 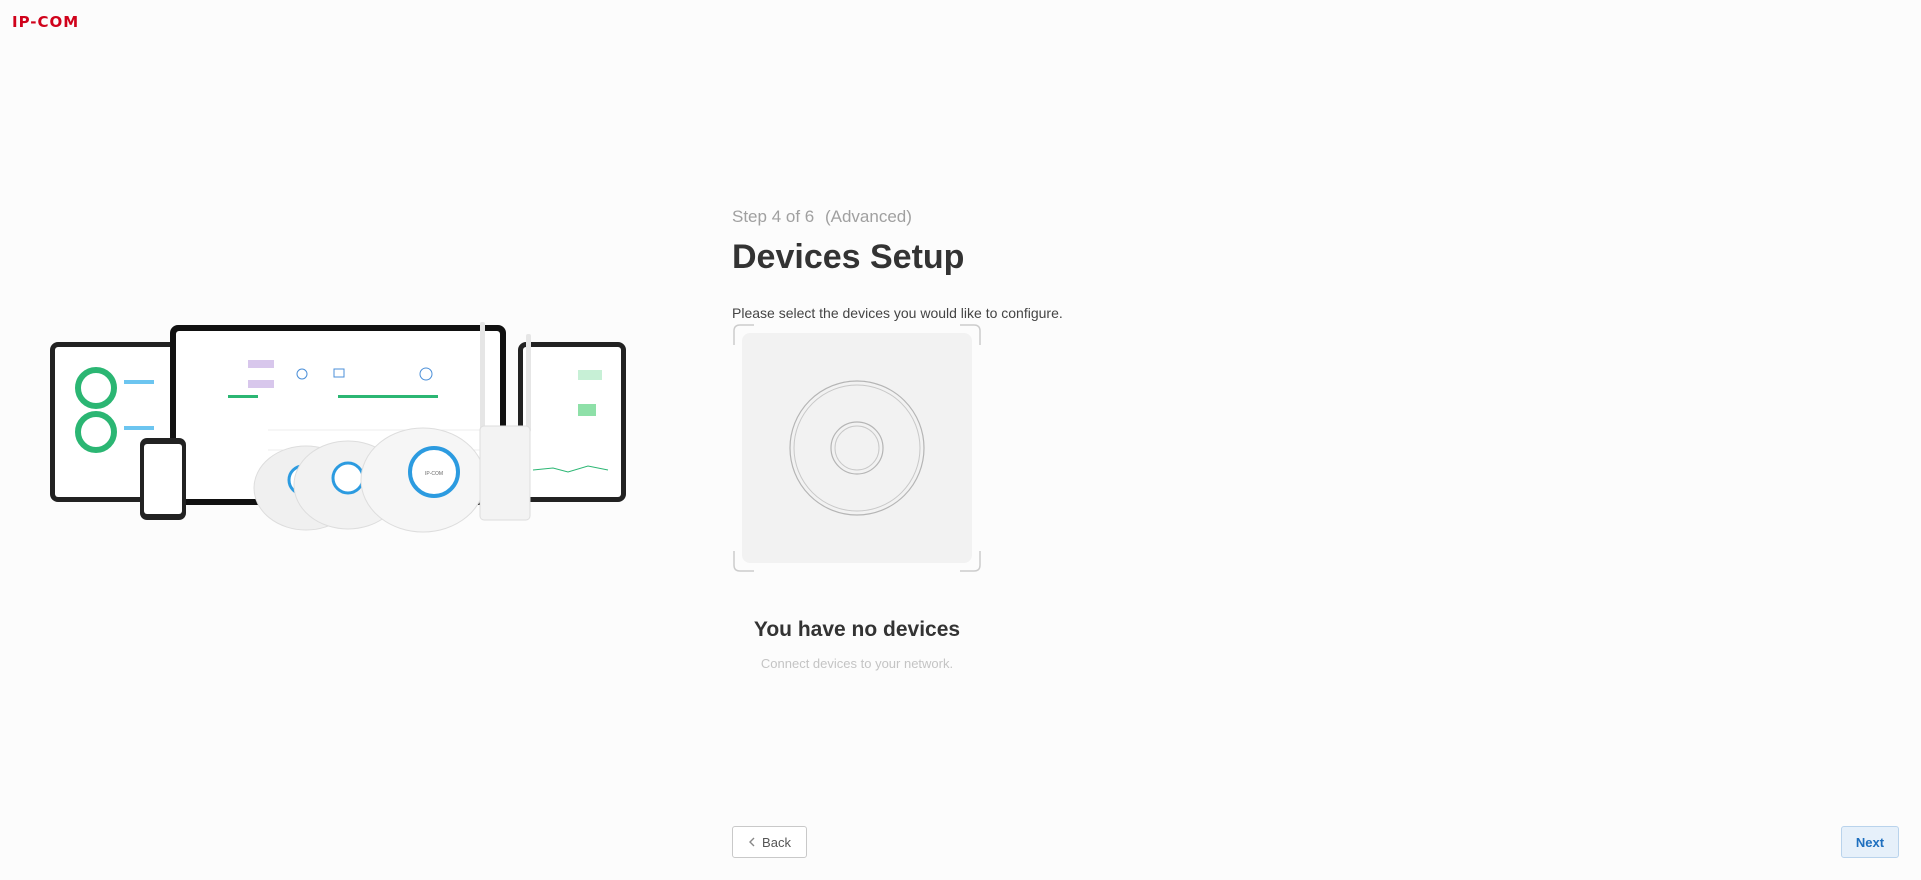 I want to click on empty-state-description: Connect devices to your network., so click(x=857, y=663).